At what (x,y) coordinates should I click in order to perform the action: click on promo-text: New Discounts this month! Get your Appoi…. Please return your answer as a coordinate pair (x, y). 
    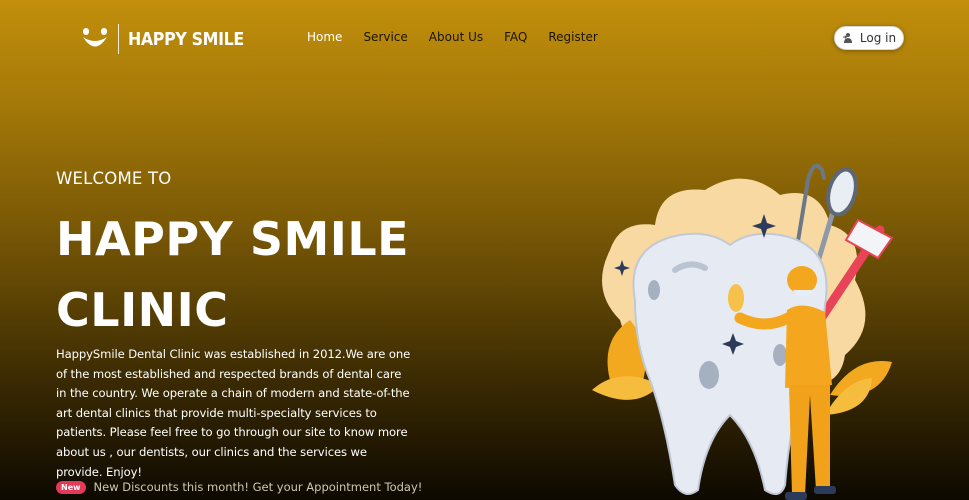
    Looking at the image, I should click on (258, 487).